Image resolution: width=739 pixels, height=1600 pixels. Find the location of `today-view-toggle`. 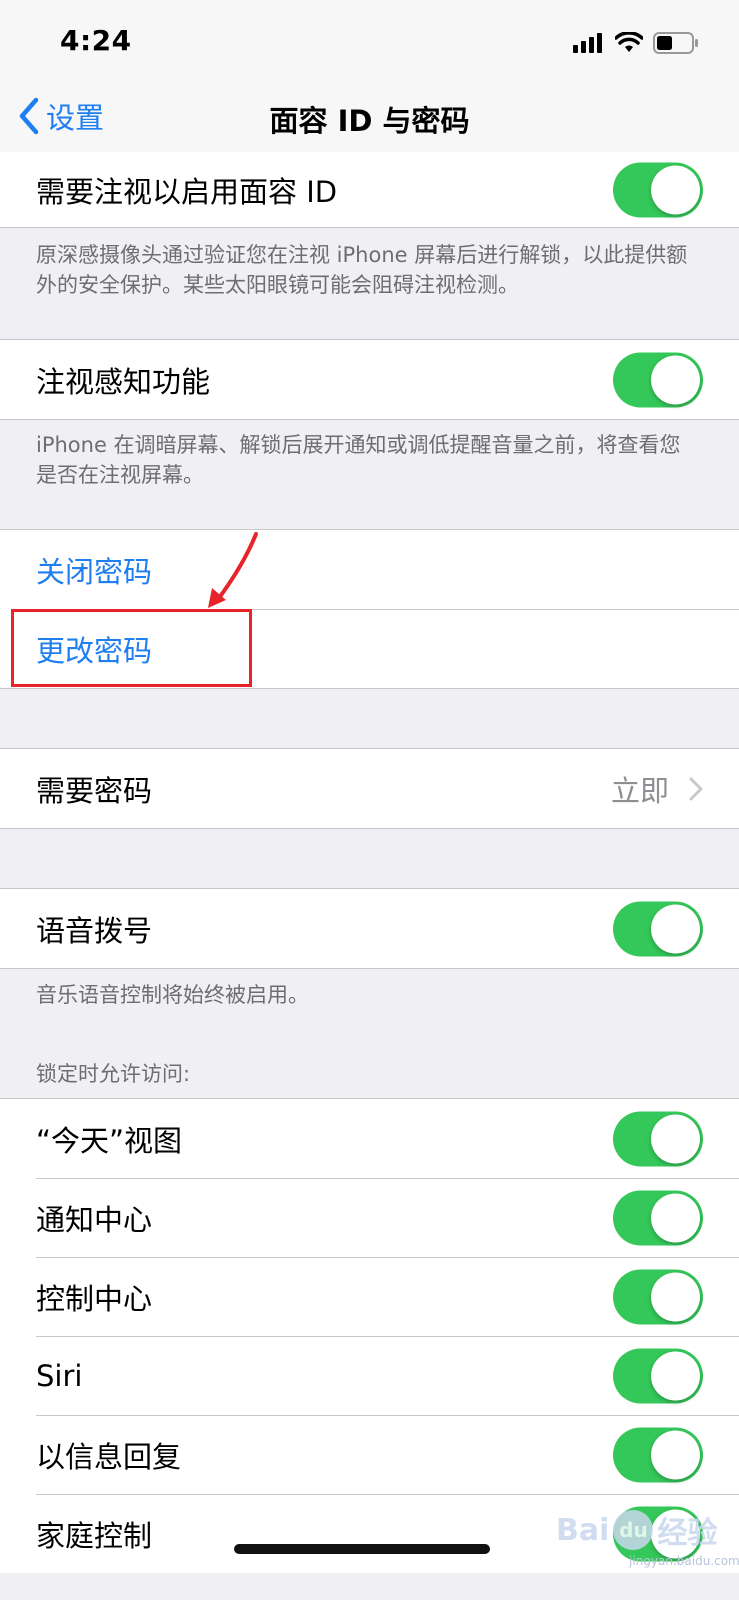

today-view-toggle is located at coordinates (658, 1138).